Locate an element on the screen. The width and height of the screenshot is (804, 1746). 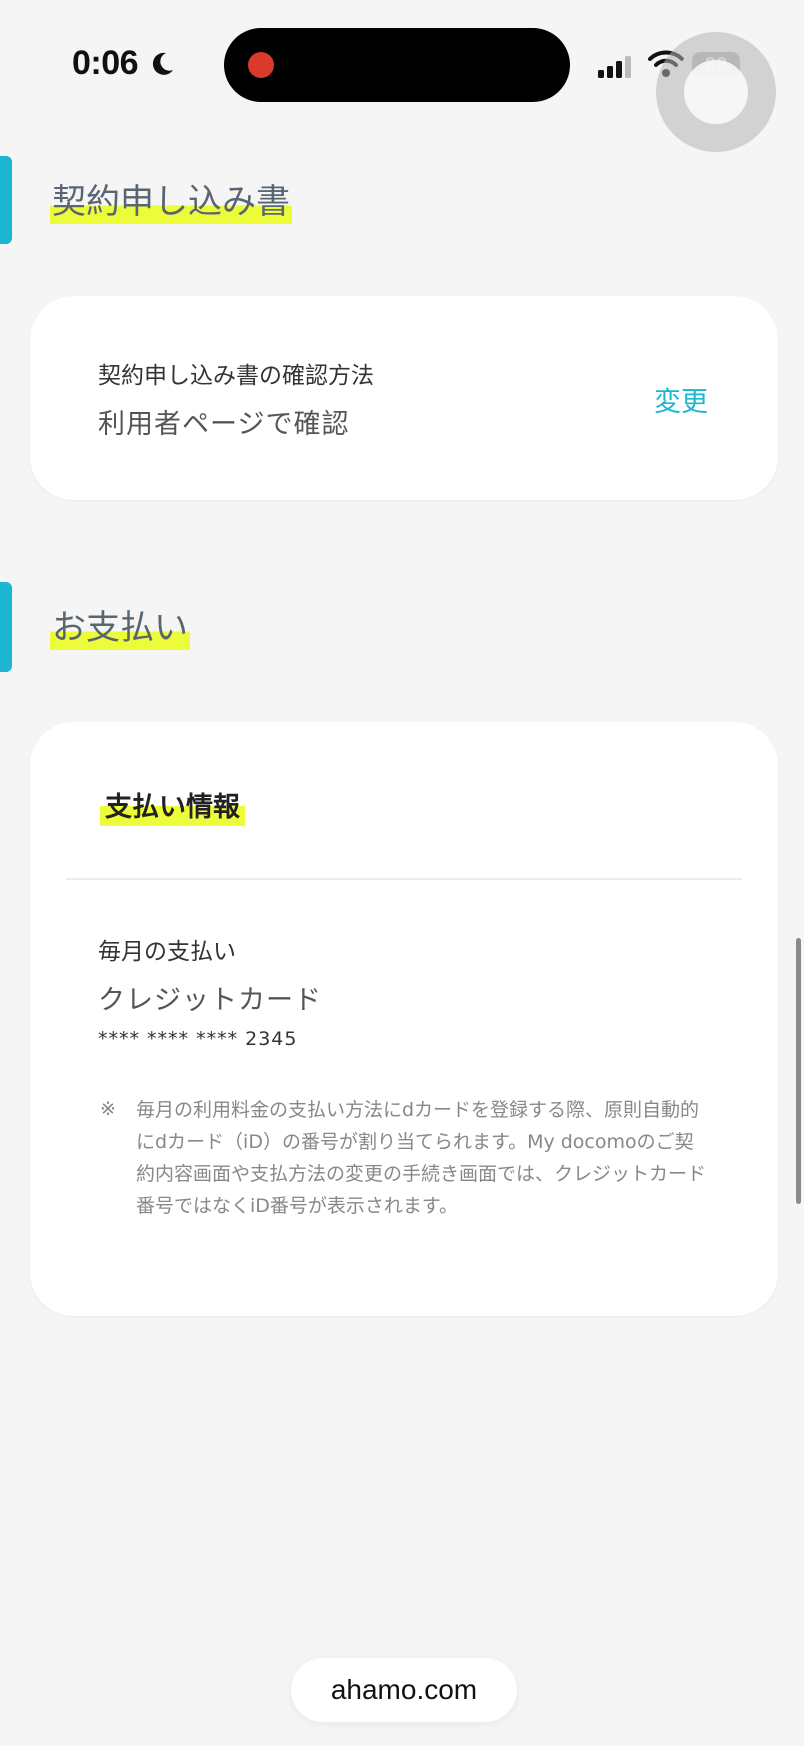
section-title-contract: 契約申し込み書 is located at coordinates (171, 202).